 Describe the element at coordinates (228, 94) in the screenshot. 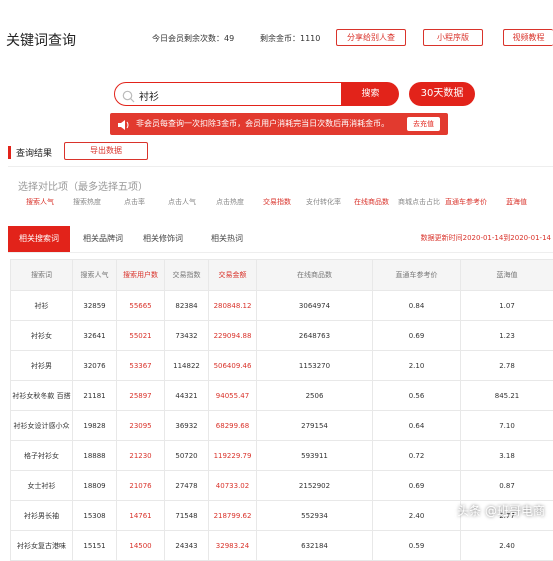

I see `search-input: 衬衫` at that location.